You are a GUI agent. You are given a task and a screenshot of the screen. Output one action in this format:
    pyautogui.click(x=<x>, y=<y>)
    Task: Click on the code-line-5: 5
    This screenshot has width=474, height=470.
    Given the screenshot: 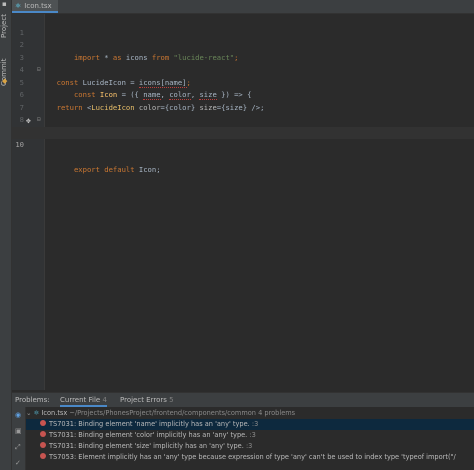 What is the action you would take?
    pyautogui.click(x=243, y=75)
    